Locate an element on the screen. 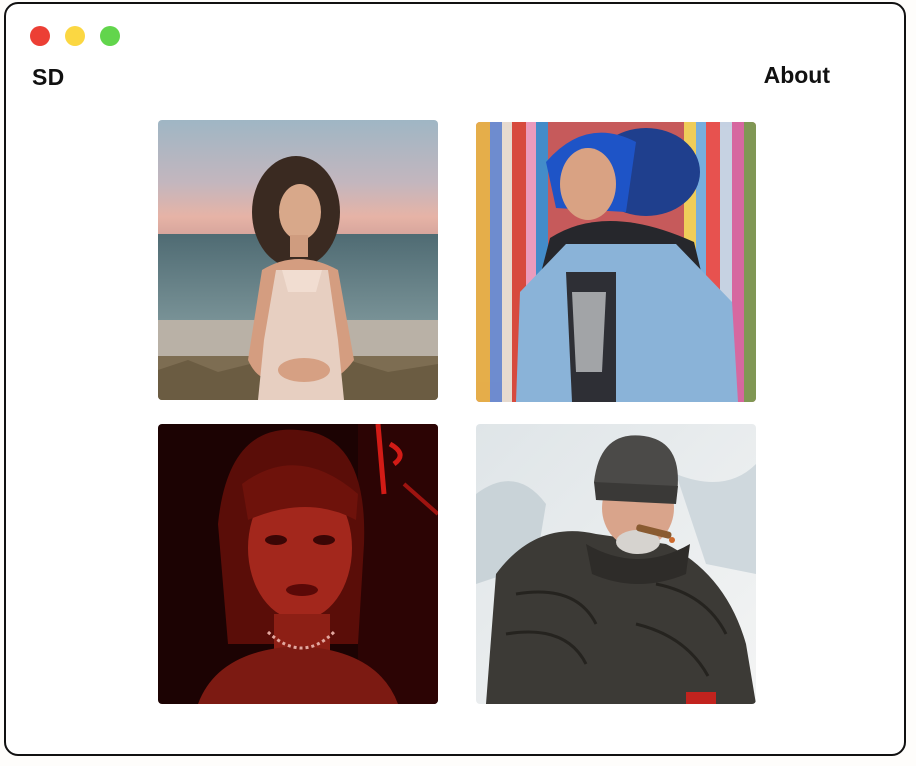  gallery-photo-beach is located at coordinates (298, 260).